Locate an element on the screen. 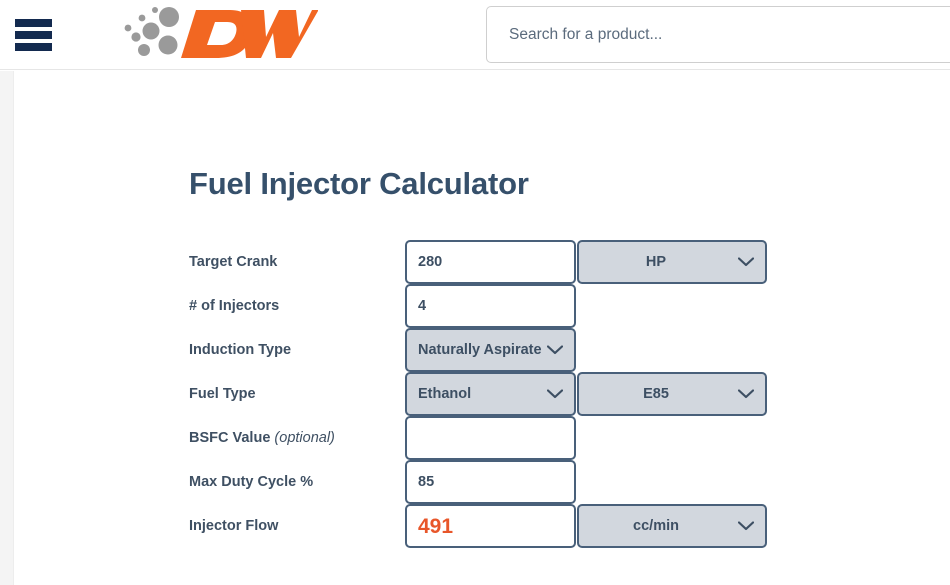  form-row: Induction Type Naturally Aspirated is located at coordinates (475, 350).